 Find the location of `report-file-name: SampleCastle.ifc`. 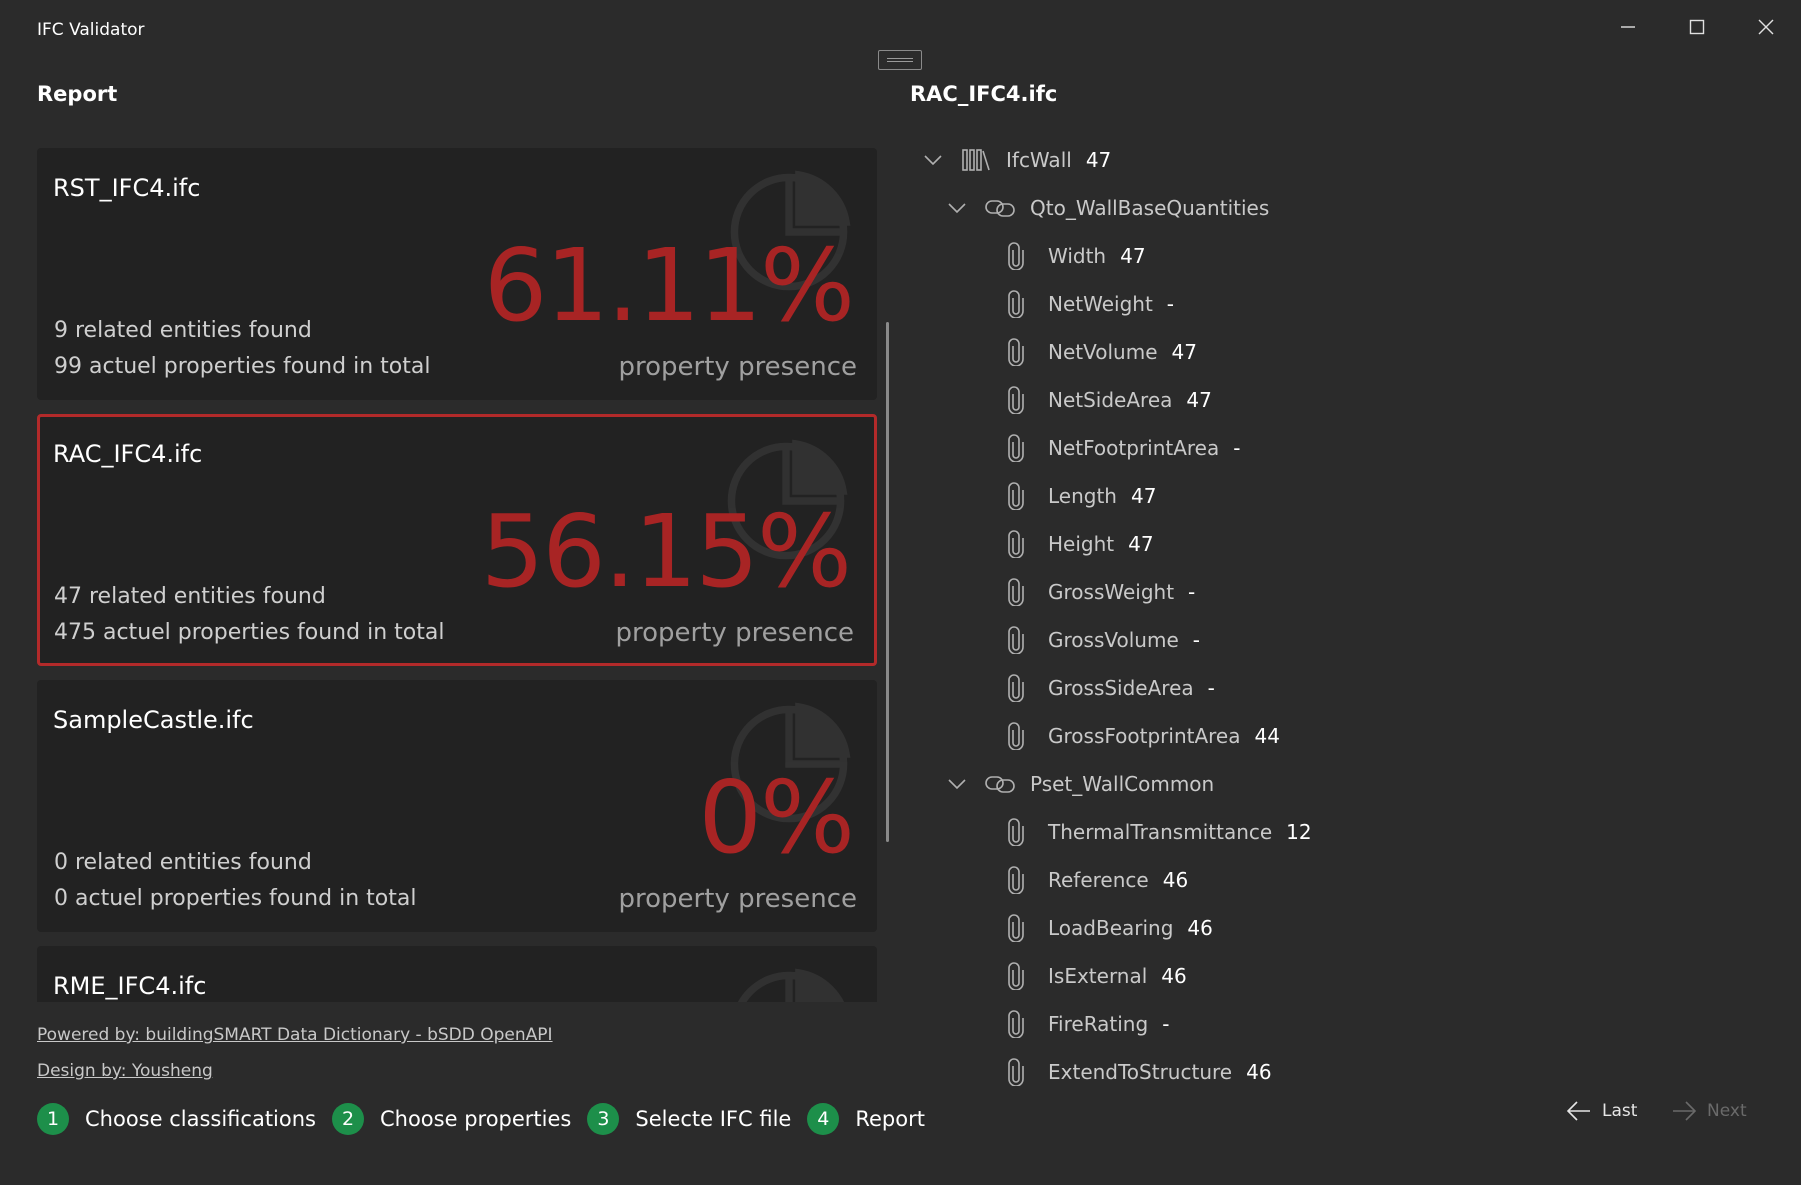

report-file-name: SampleCastle.ifc is located at coordinates (153, 720).